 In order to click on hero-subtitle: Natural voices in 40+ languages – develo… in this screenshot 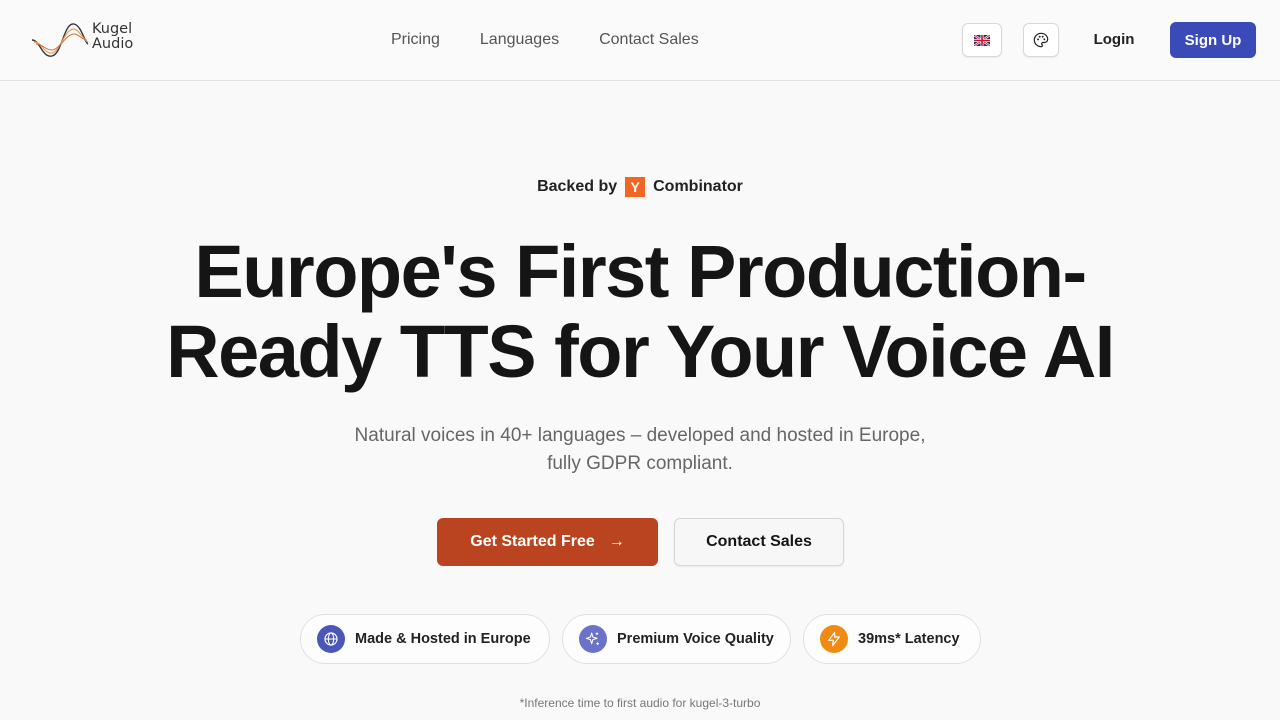, I will do `click(640, 450)`.